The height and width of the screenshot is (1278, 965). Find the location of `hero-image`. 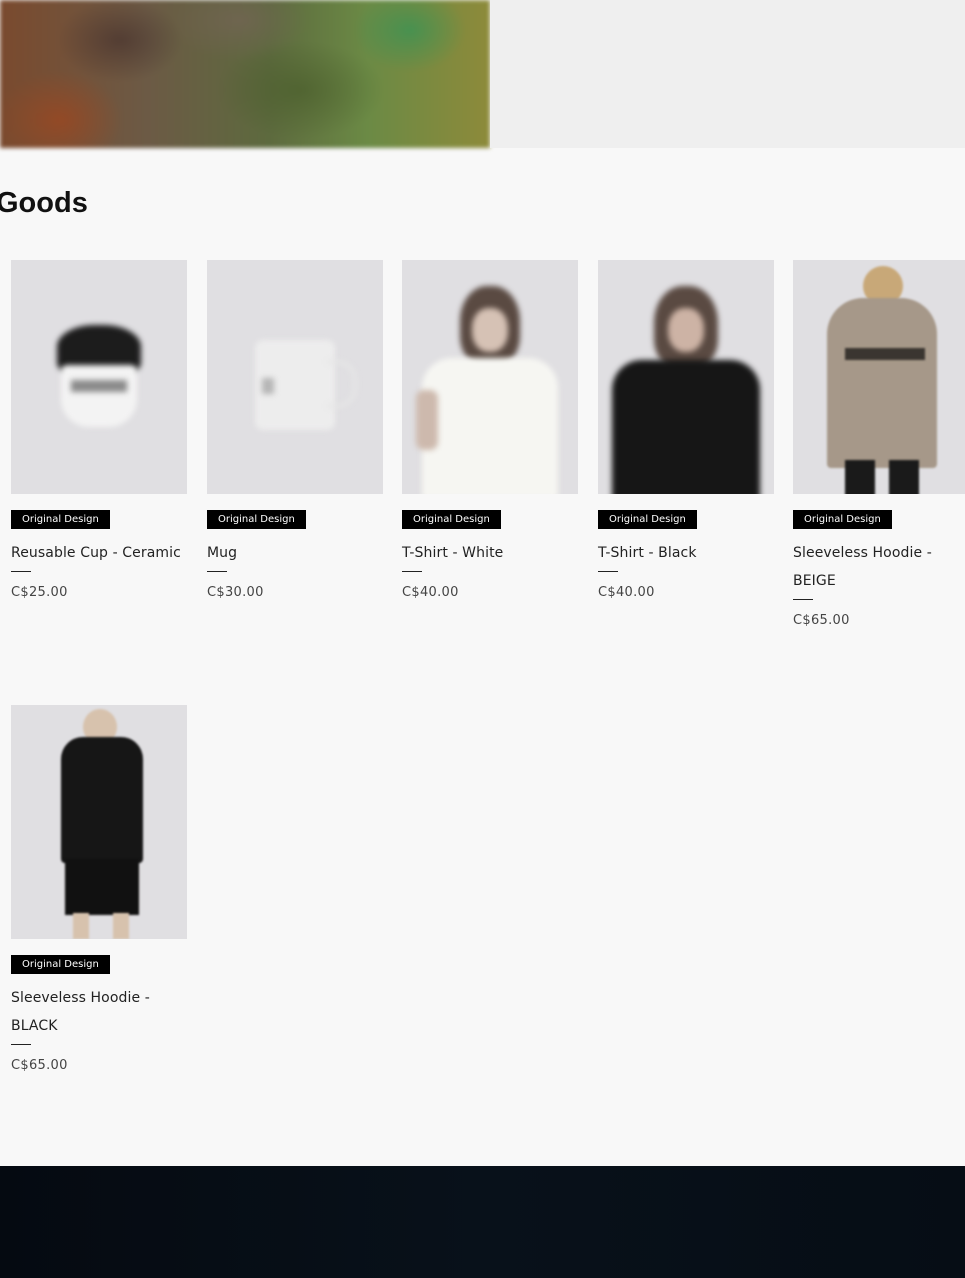

hero-image is located at coordinates (245, 74).